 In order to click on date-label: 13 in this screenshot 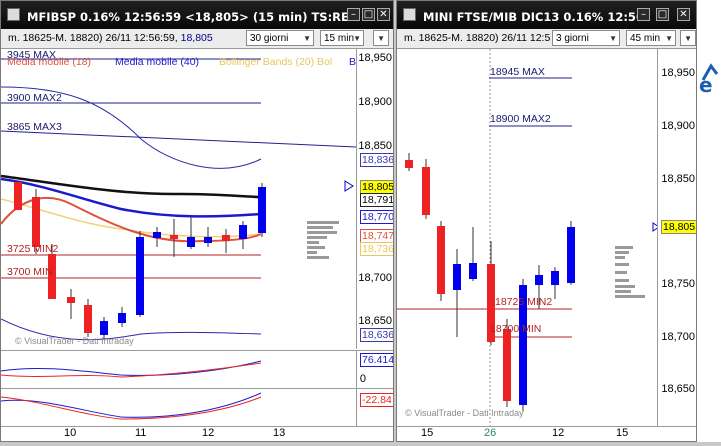, I will do `click(279, 433)`.